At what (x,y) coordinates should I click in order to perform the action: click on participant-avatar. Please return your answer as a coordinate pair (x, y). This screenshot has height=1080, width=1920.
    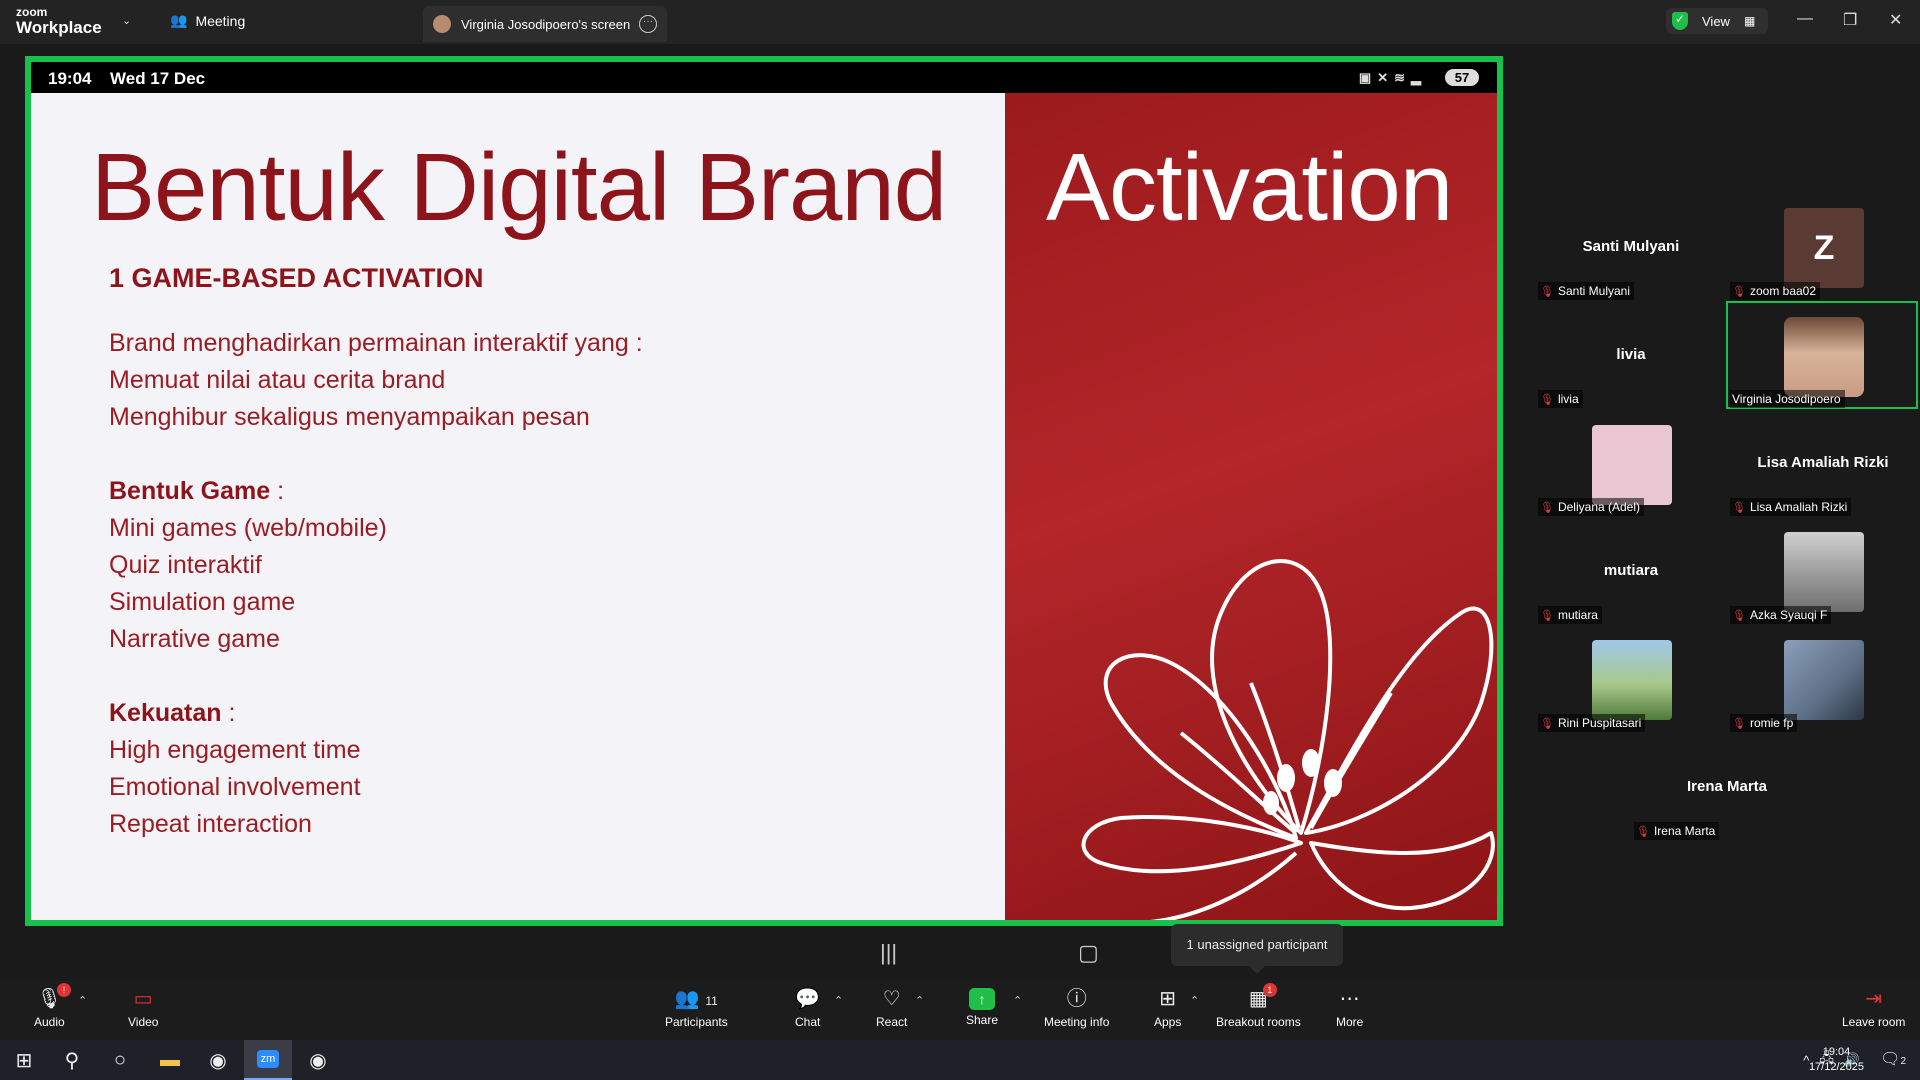
    Looking at the image, I should click on (1632, 680).